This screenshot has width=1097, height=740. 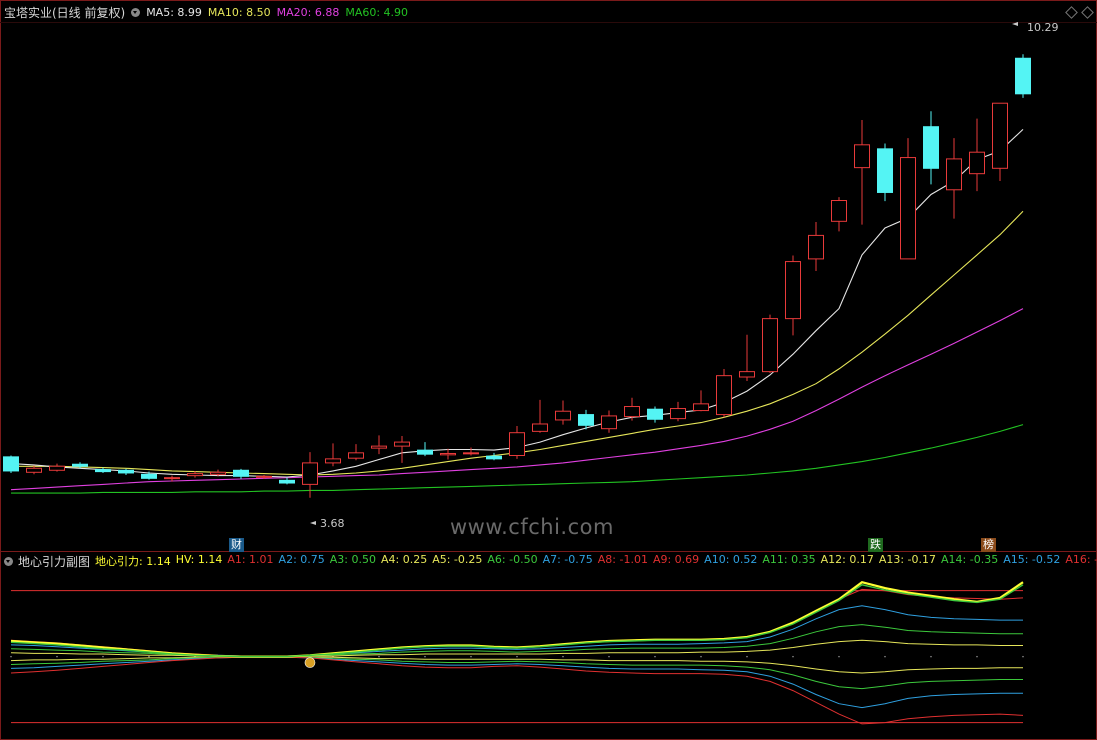 What do you see at coordinates (532, 527) in the screenshot?
I see `watermark: www.cfchi.com` at bounding box center [532, 527].